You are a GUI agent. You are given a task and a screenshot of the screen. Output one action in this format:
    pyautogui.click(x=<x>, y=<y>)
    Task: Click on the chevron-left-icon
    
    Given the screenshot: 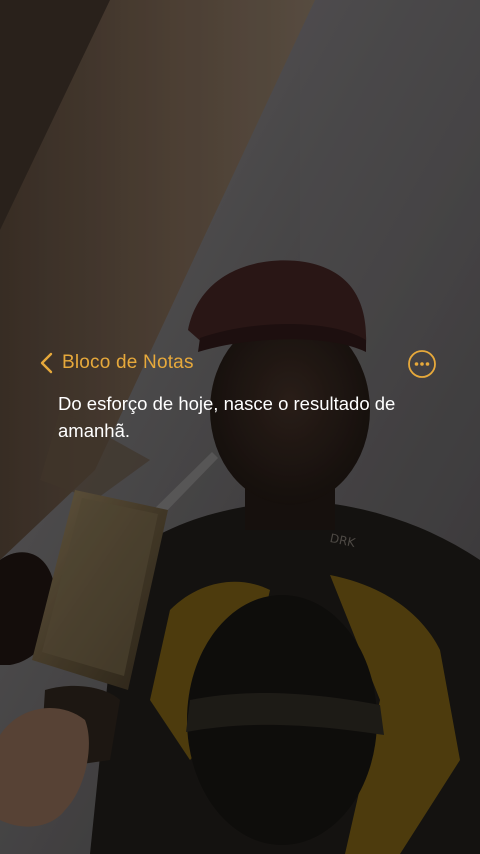 What is the action you would take?
    pyautogui.click(x=46, y=363)
    